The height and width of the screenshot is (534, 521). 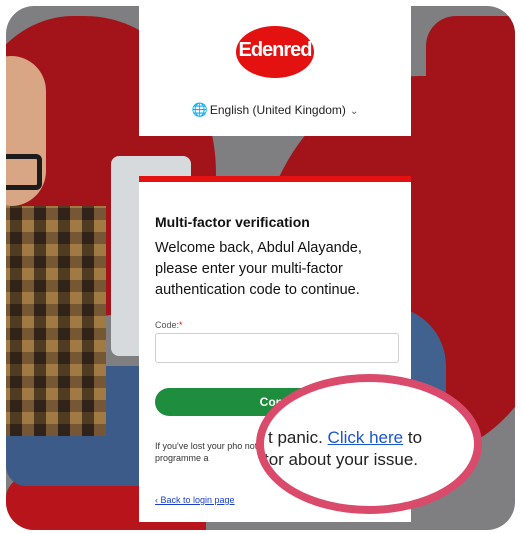 I want to click on logo-text: Edenred, so click(x=275, y=50).